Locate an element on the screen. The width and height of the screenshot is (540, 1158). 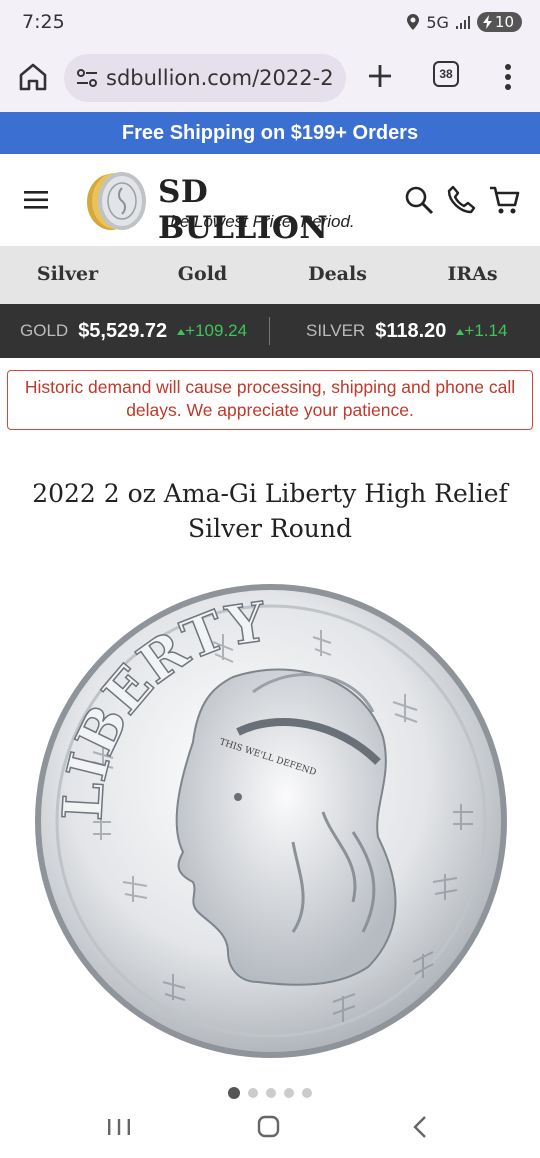
browser-toolbar: sdbullion.com/2022-2 38 is located at coordinates (270, 79).